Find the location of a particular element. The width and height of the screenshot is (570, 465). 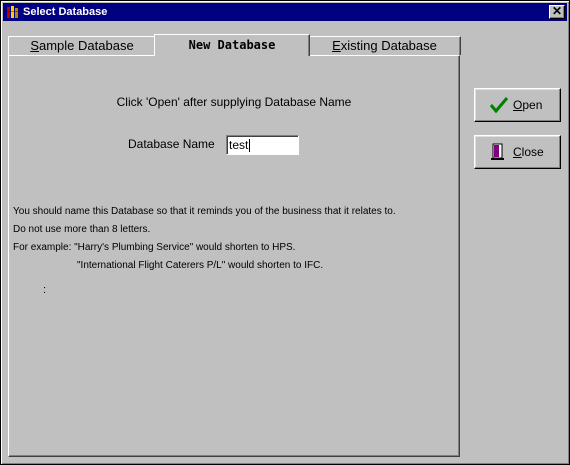

info-line: Do not use more than 8 letters. is located at coordinates (82, 229).